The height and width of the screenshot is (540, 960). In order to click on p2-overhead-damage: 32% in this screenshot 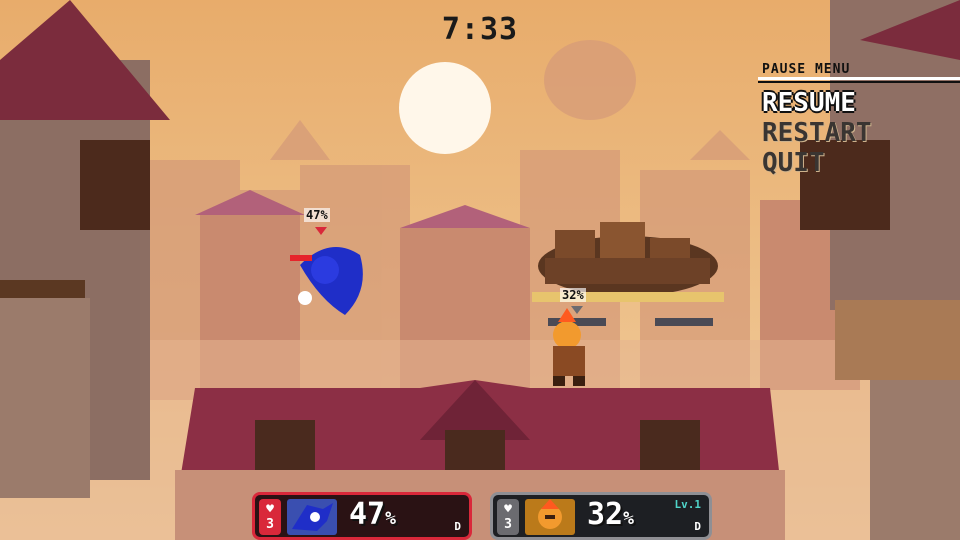, I will do `click(573, 295)`.